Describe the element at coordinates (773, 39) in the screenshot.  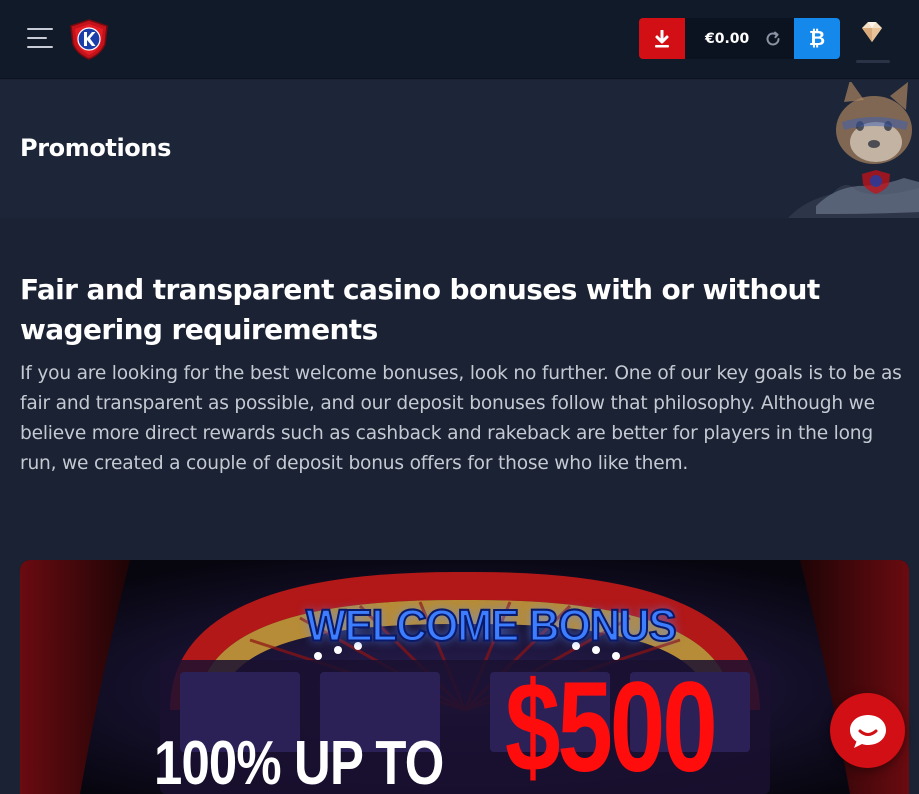
I see `refresh-icon` at that location.